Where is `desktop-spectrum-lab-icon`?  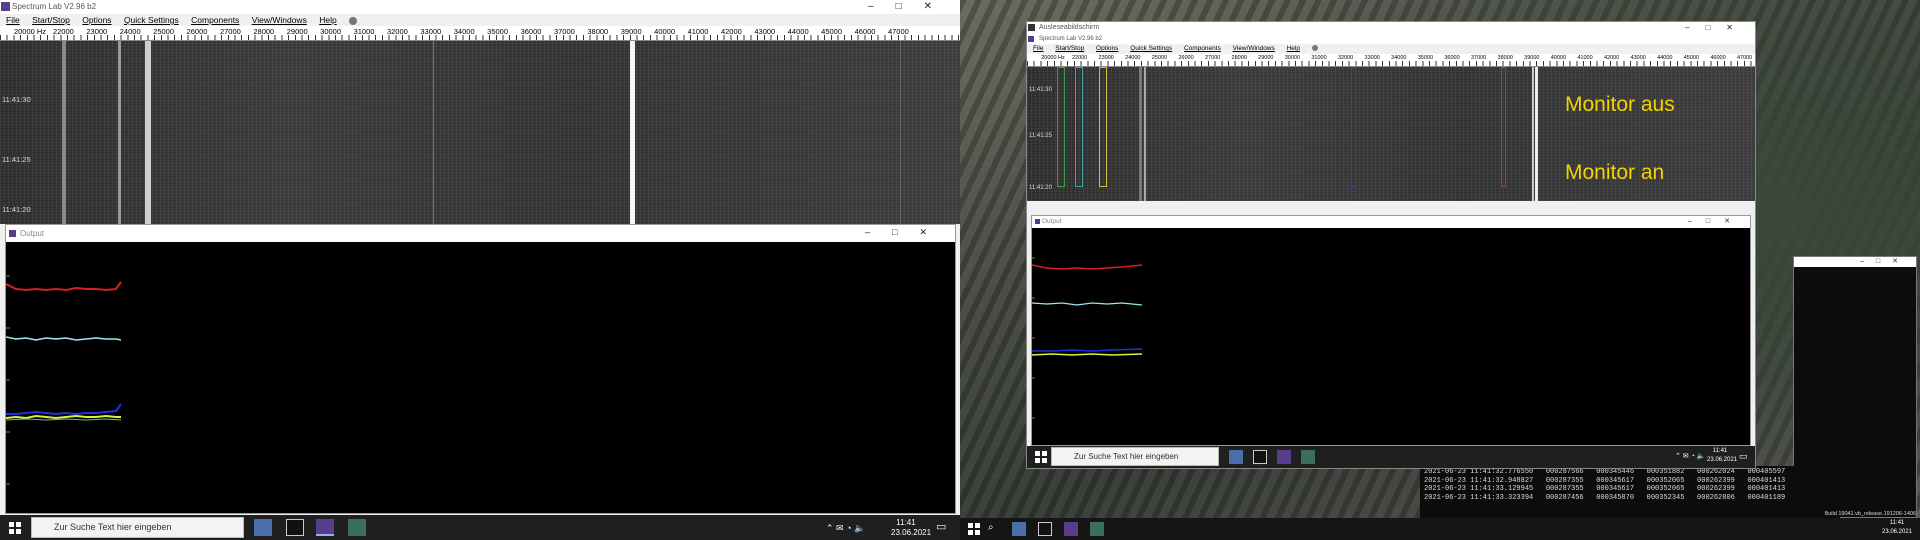
desktop-spectrum-lab-icon is located at coordinates (1071, 529).